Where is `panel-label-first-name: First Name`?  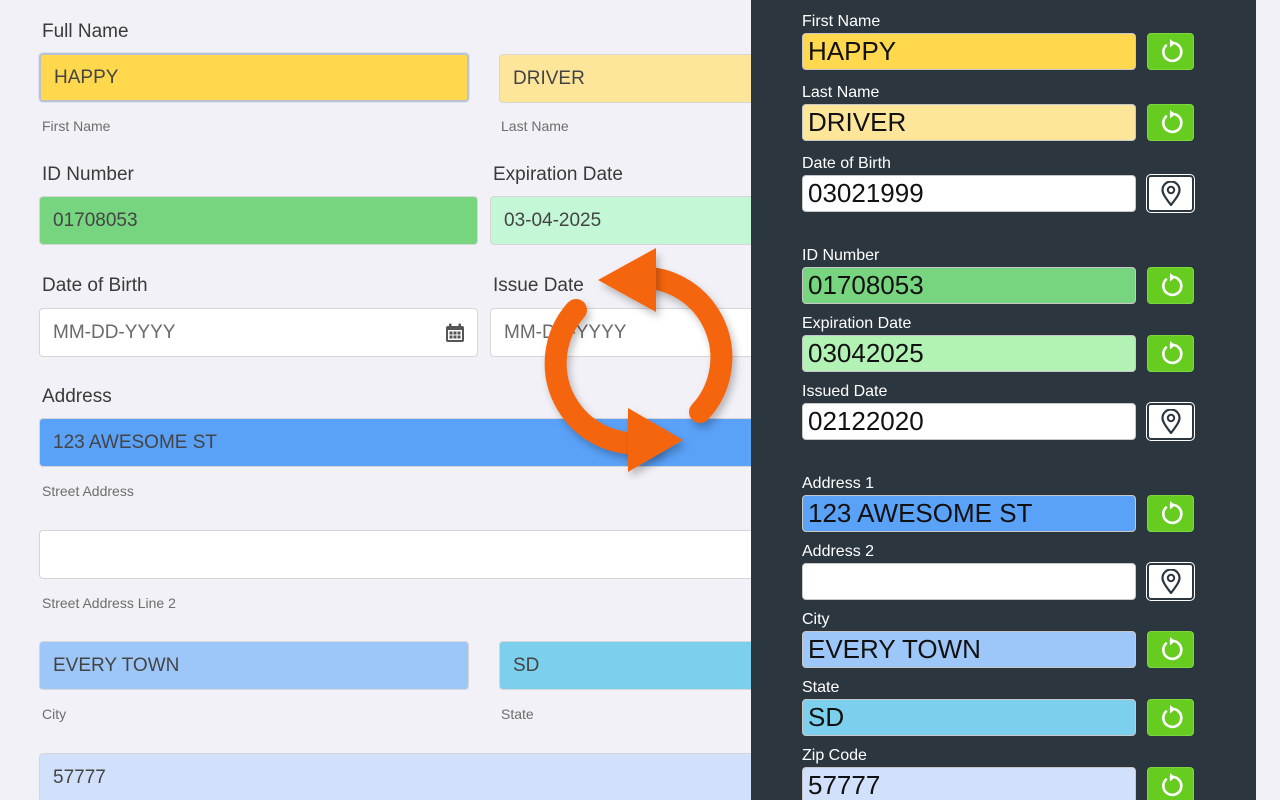 panel-label-first-name: First Name is located at coordinates (841, 21).